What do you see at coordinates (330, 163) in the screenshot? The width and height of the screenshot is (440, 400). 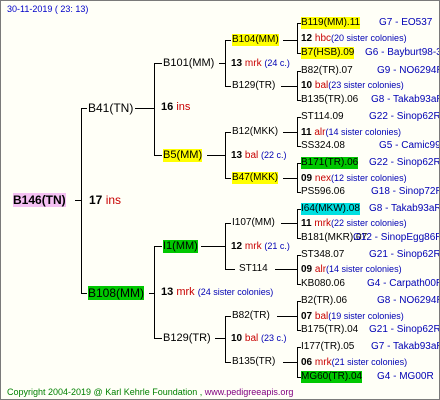 I see `gen5-queen: B171(TR).06` at bounding box center [330, 163].